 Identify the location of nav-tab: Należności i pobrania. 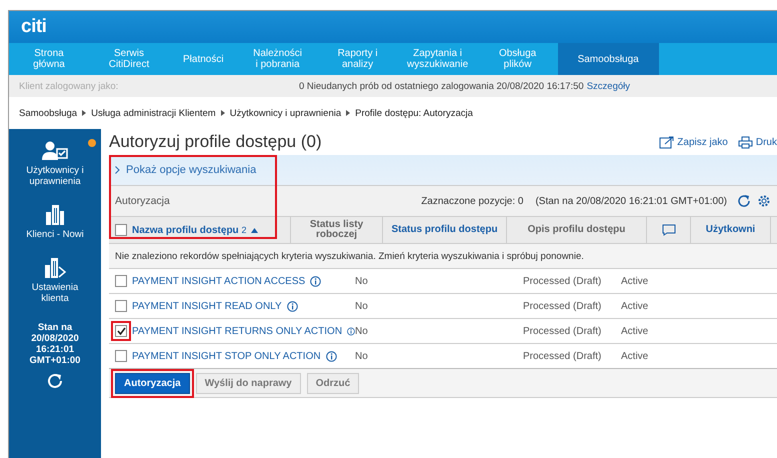
(278, 59).